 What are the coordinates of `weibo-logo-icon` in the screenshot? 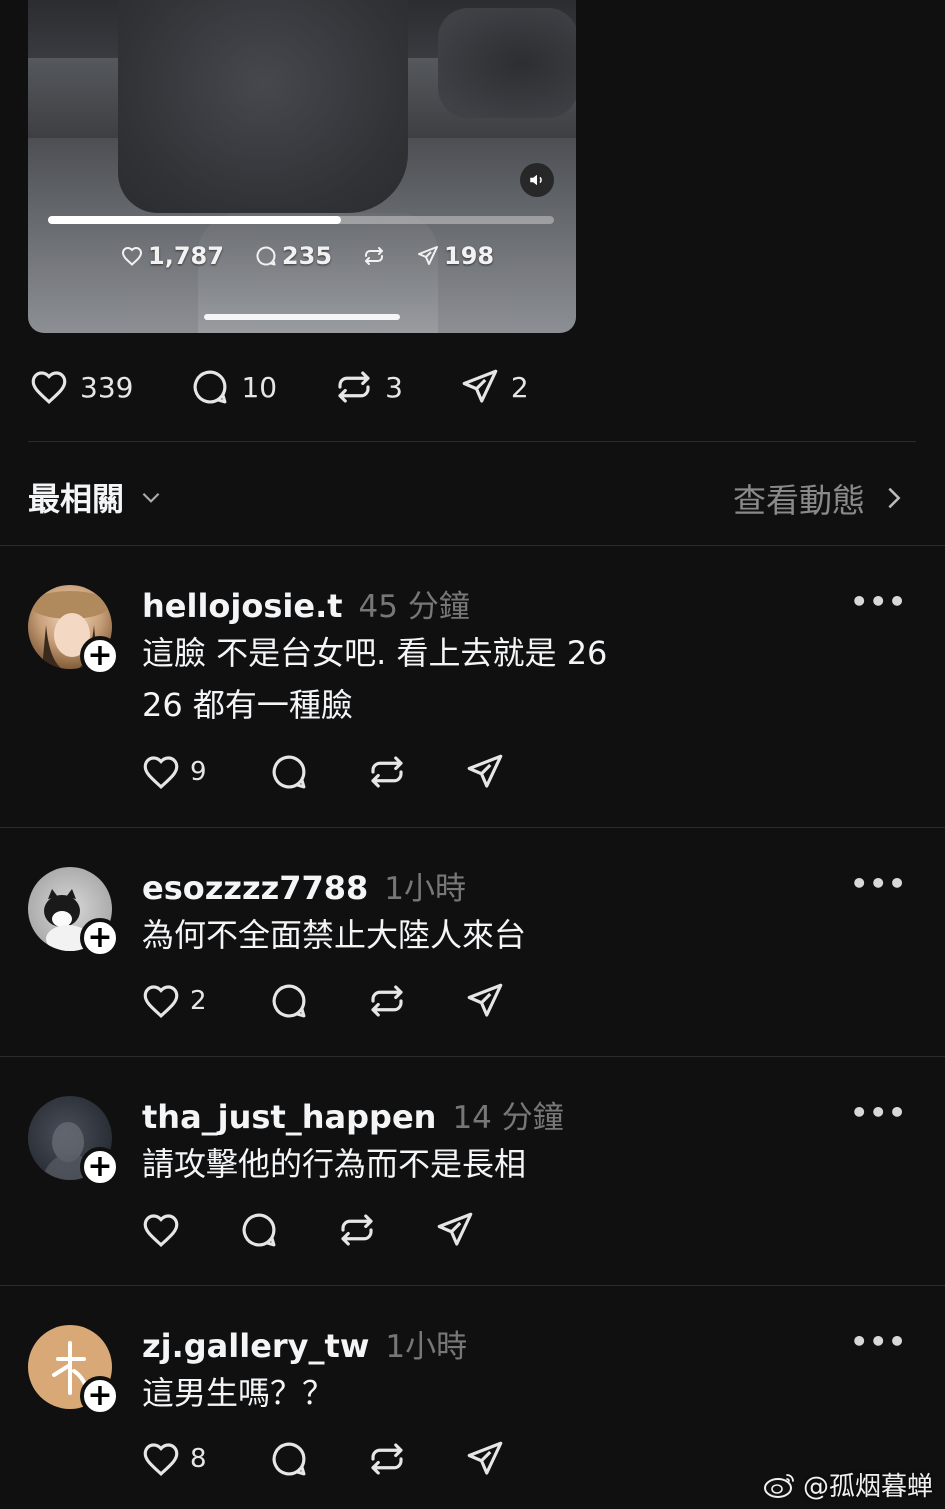 It's located at (778, 1485).